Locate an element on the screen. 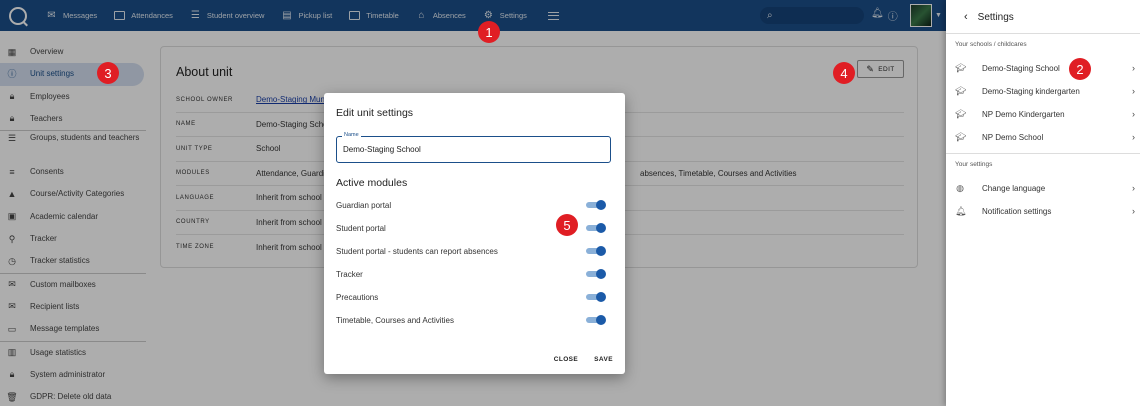 Image resolution: width=1140 pixels, height=406 pixels. school-item-demo-staging-school: 🎓︎ Demo-Staging School › is located at coordinates (1045, 68).